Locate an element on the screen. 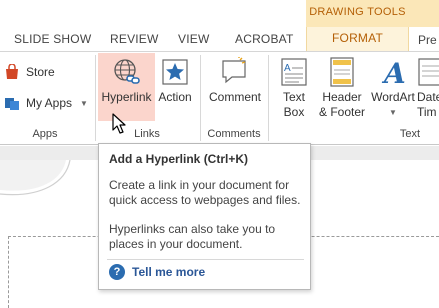 The width and height of the screenshot is (439, 308). tell-me-more-label: Tell me more is located at coordinates (169, 272).